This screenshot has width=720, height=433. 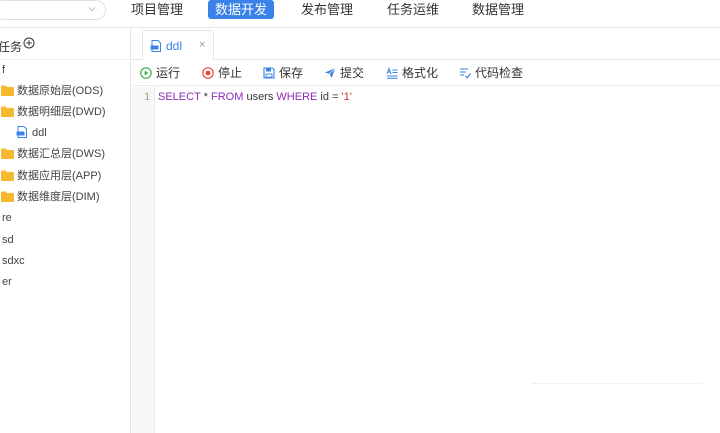 I want to click on tree-item-er: er, so click(x=7, y=282).